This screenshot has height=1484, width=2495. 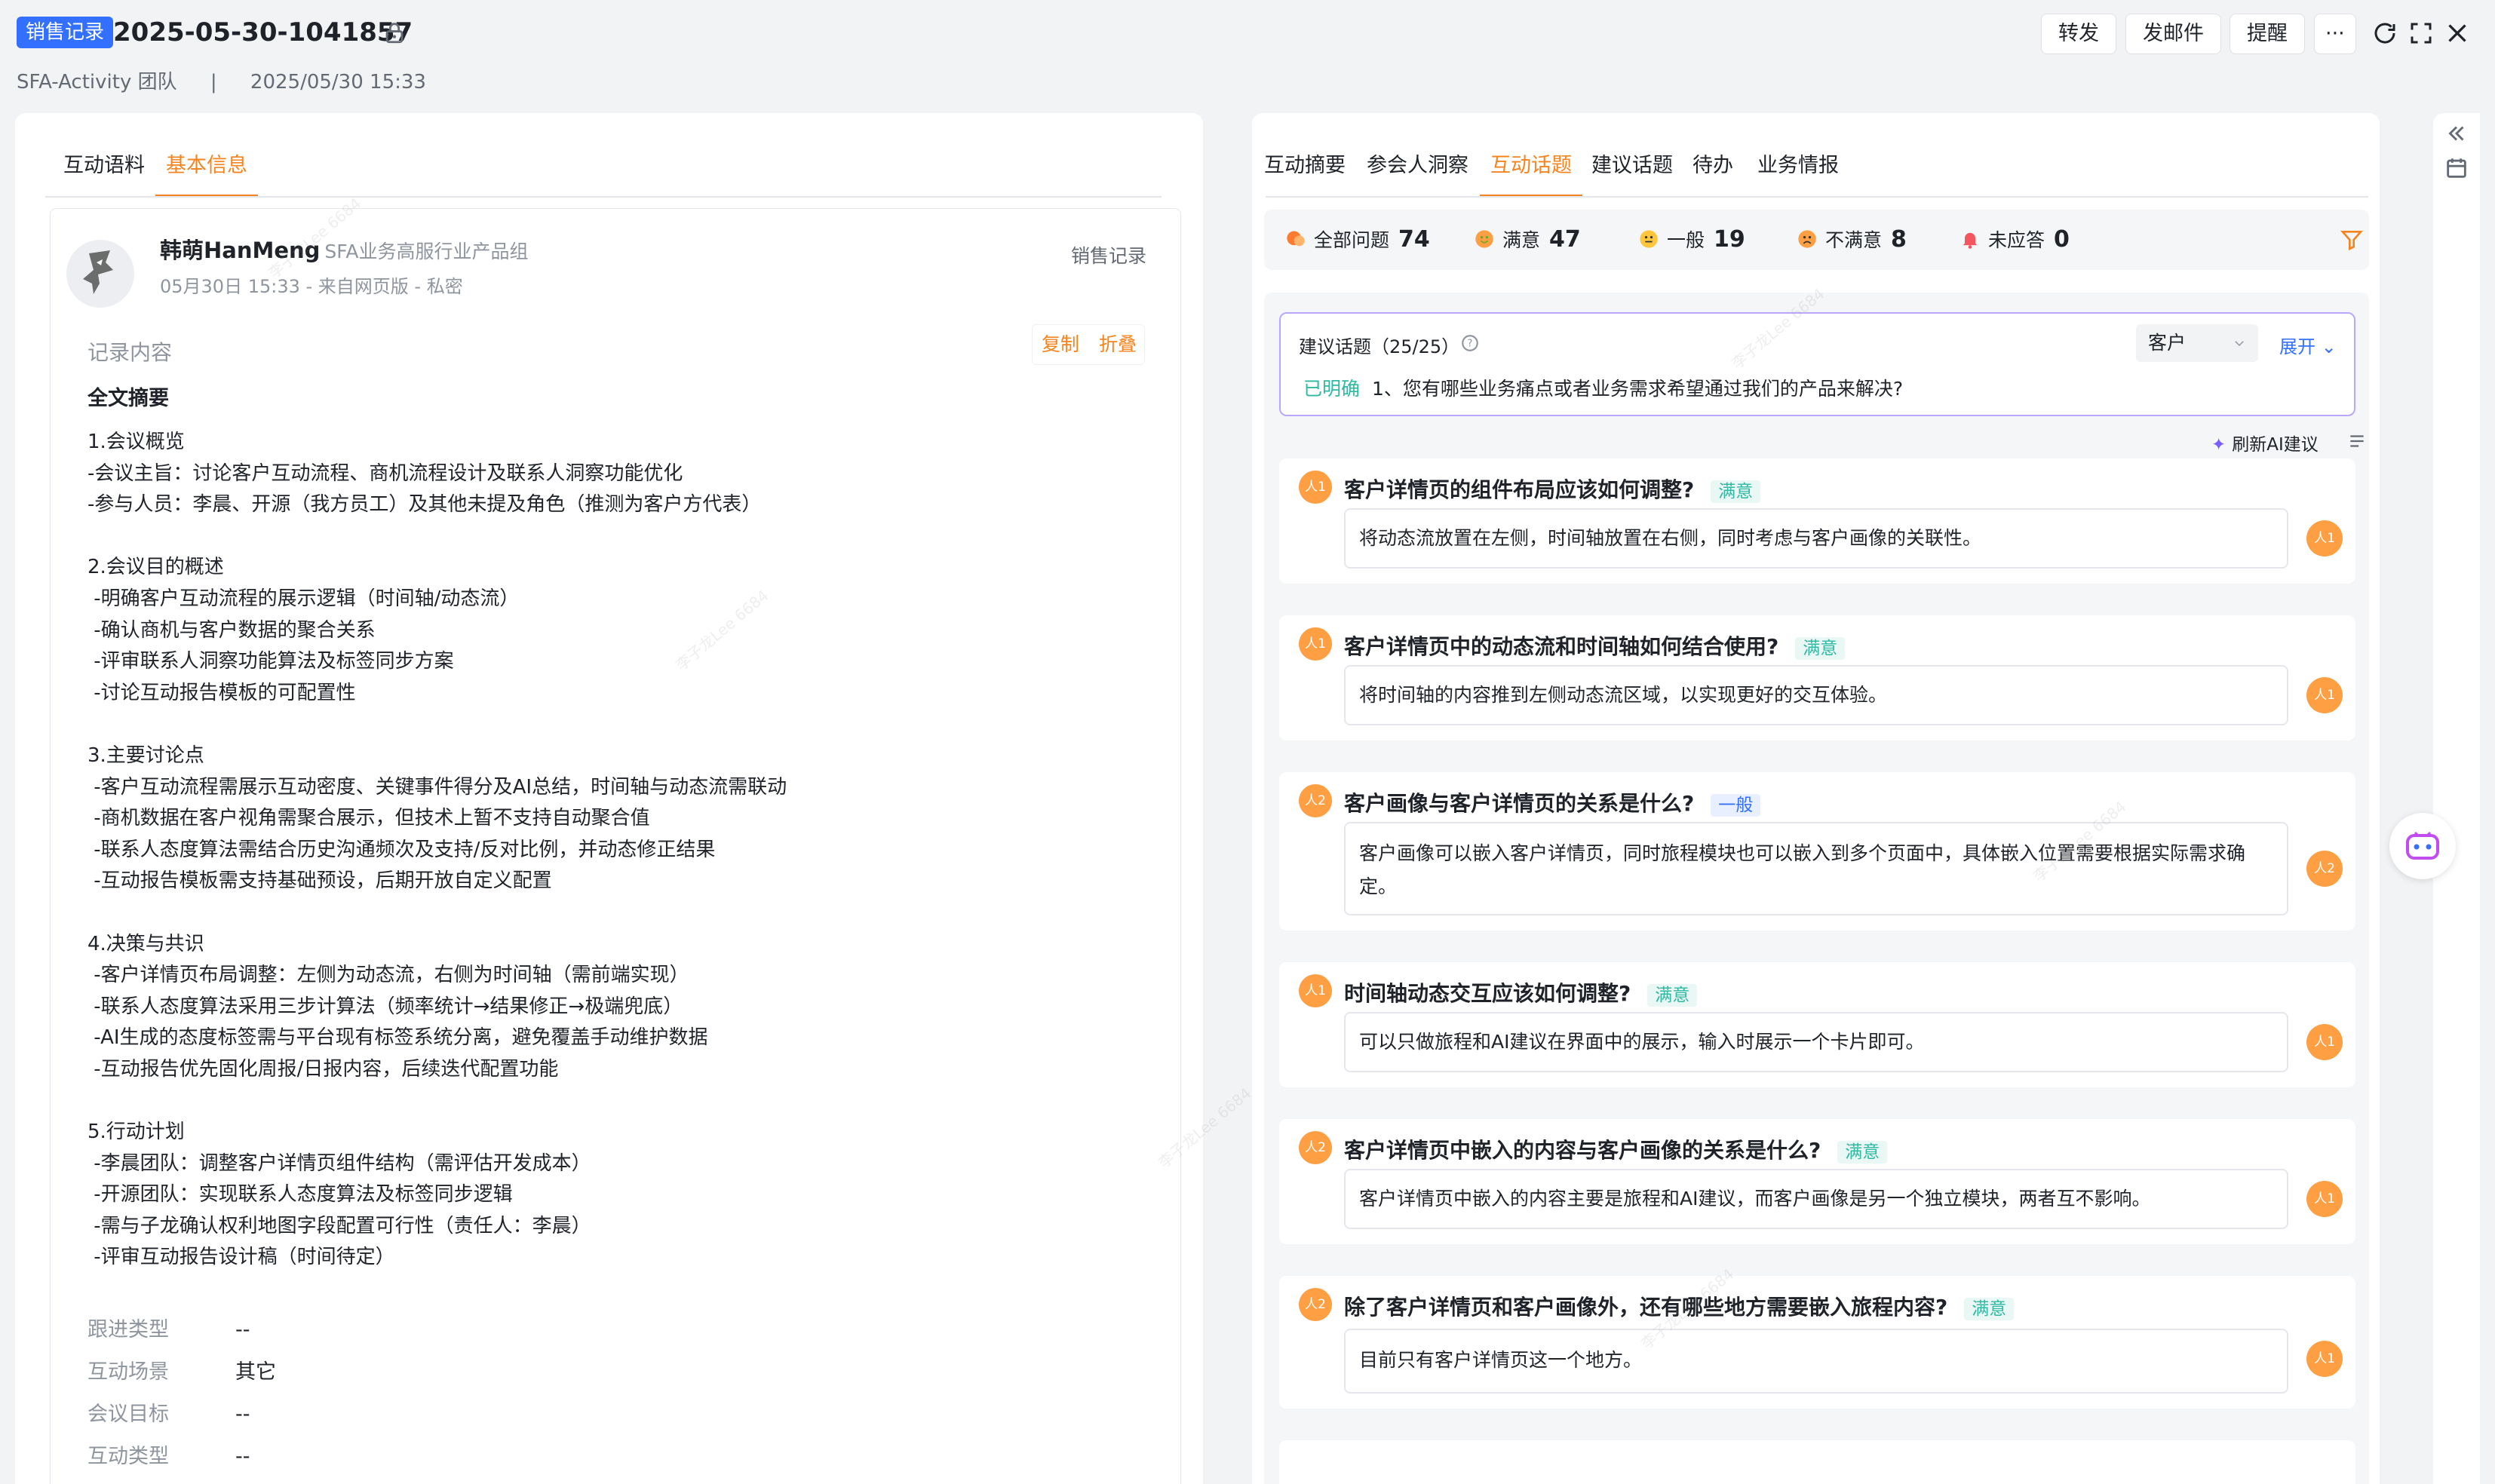 What do you see at coordinates (424, 505) in the screenshot?
I see `summary-line: -参与人员：李晨、开源（我方员工）及其他未提及角色（推测为客户方代表）` at bounding box center [424, 505].